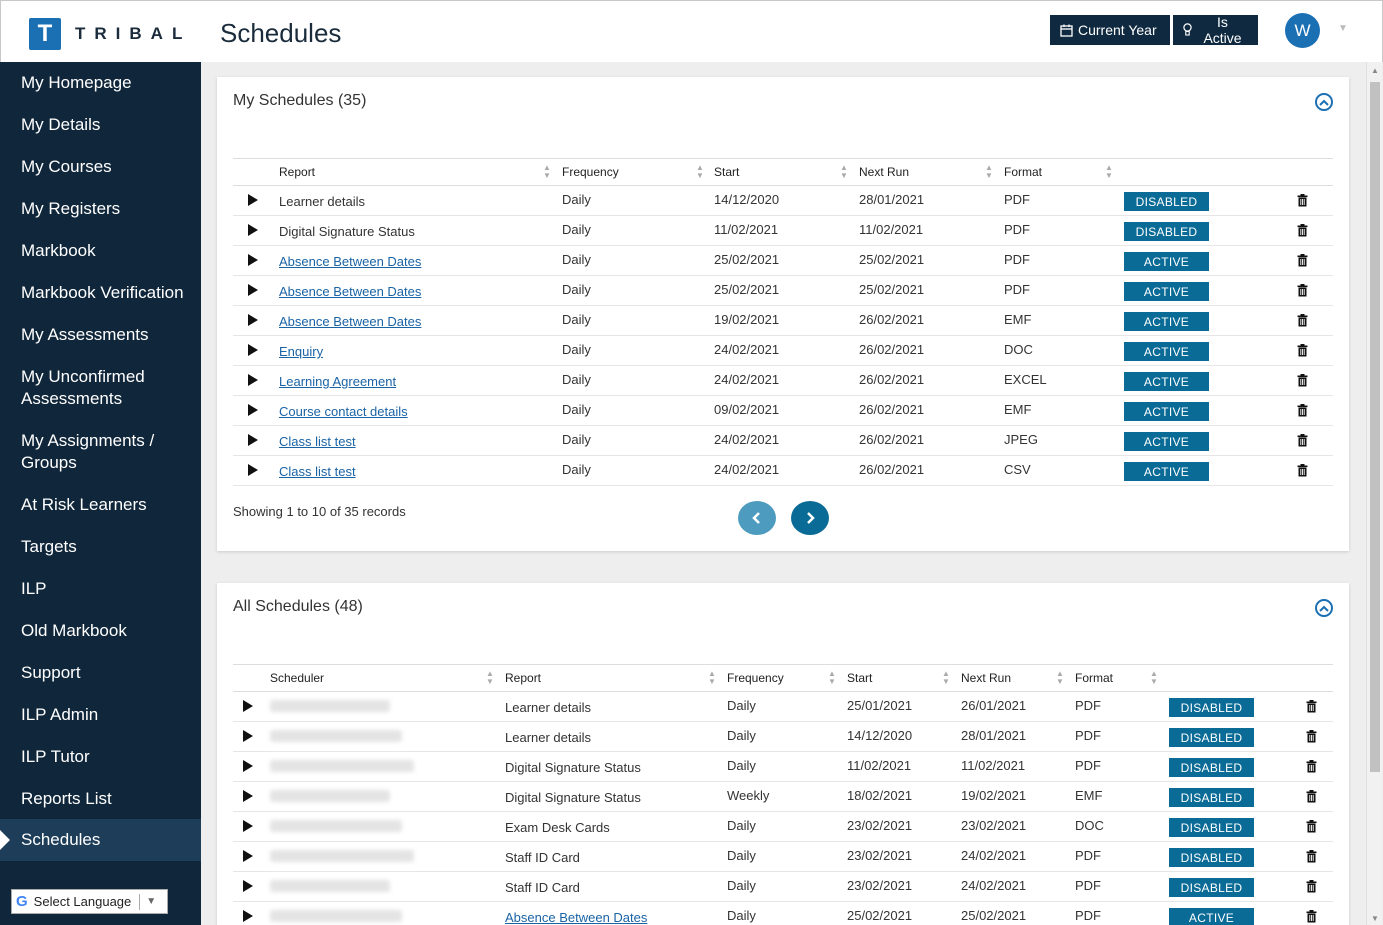 This screenshot has height=925, width=1383. What do you see at coordinates (343, 411) in the screenshot?
I see `report-name: Course contact details` at bounding box center [343, 411].